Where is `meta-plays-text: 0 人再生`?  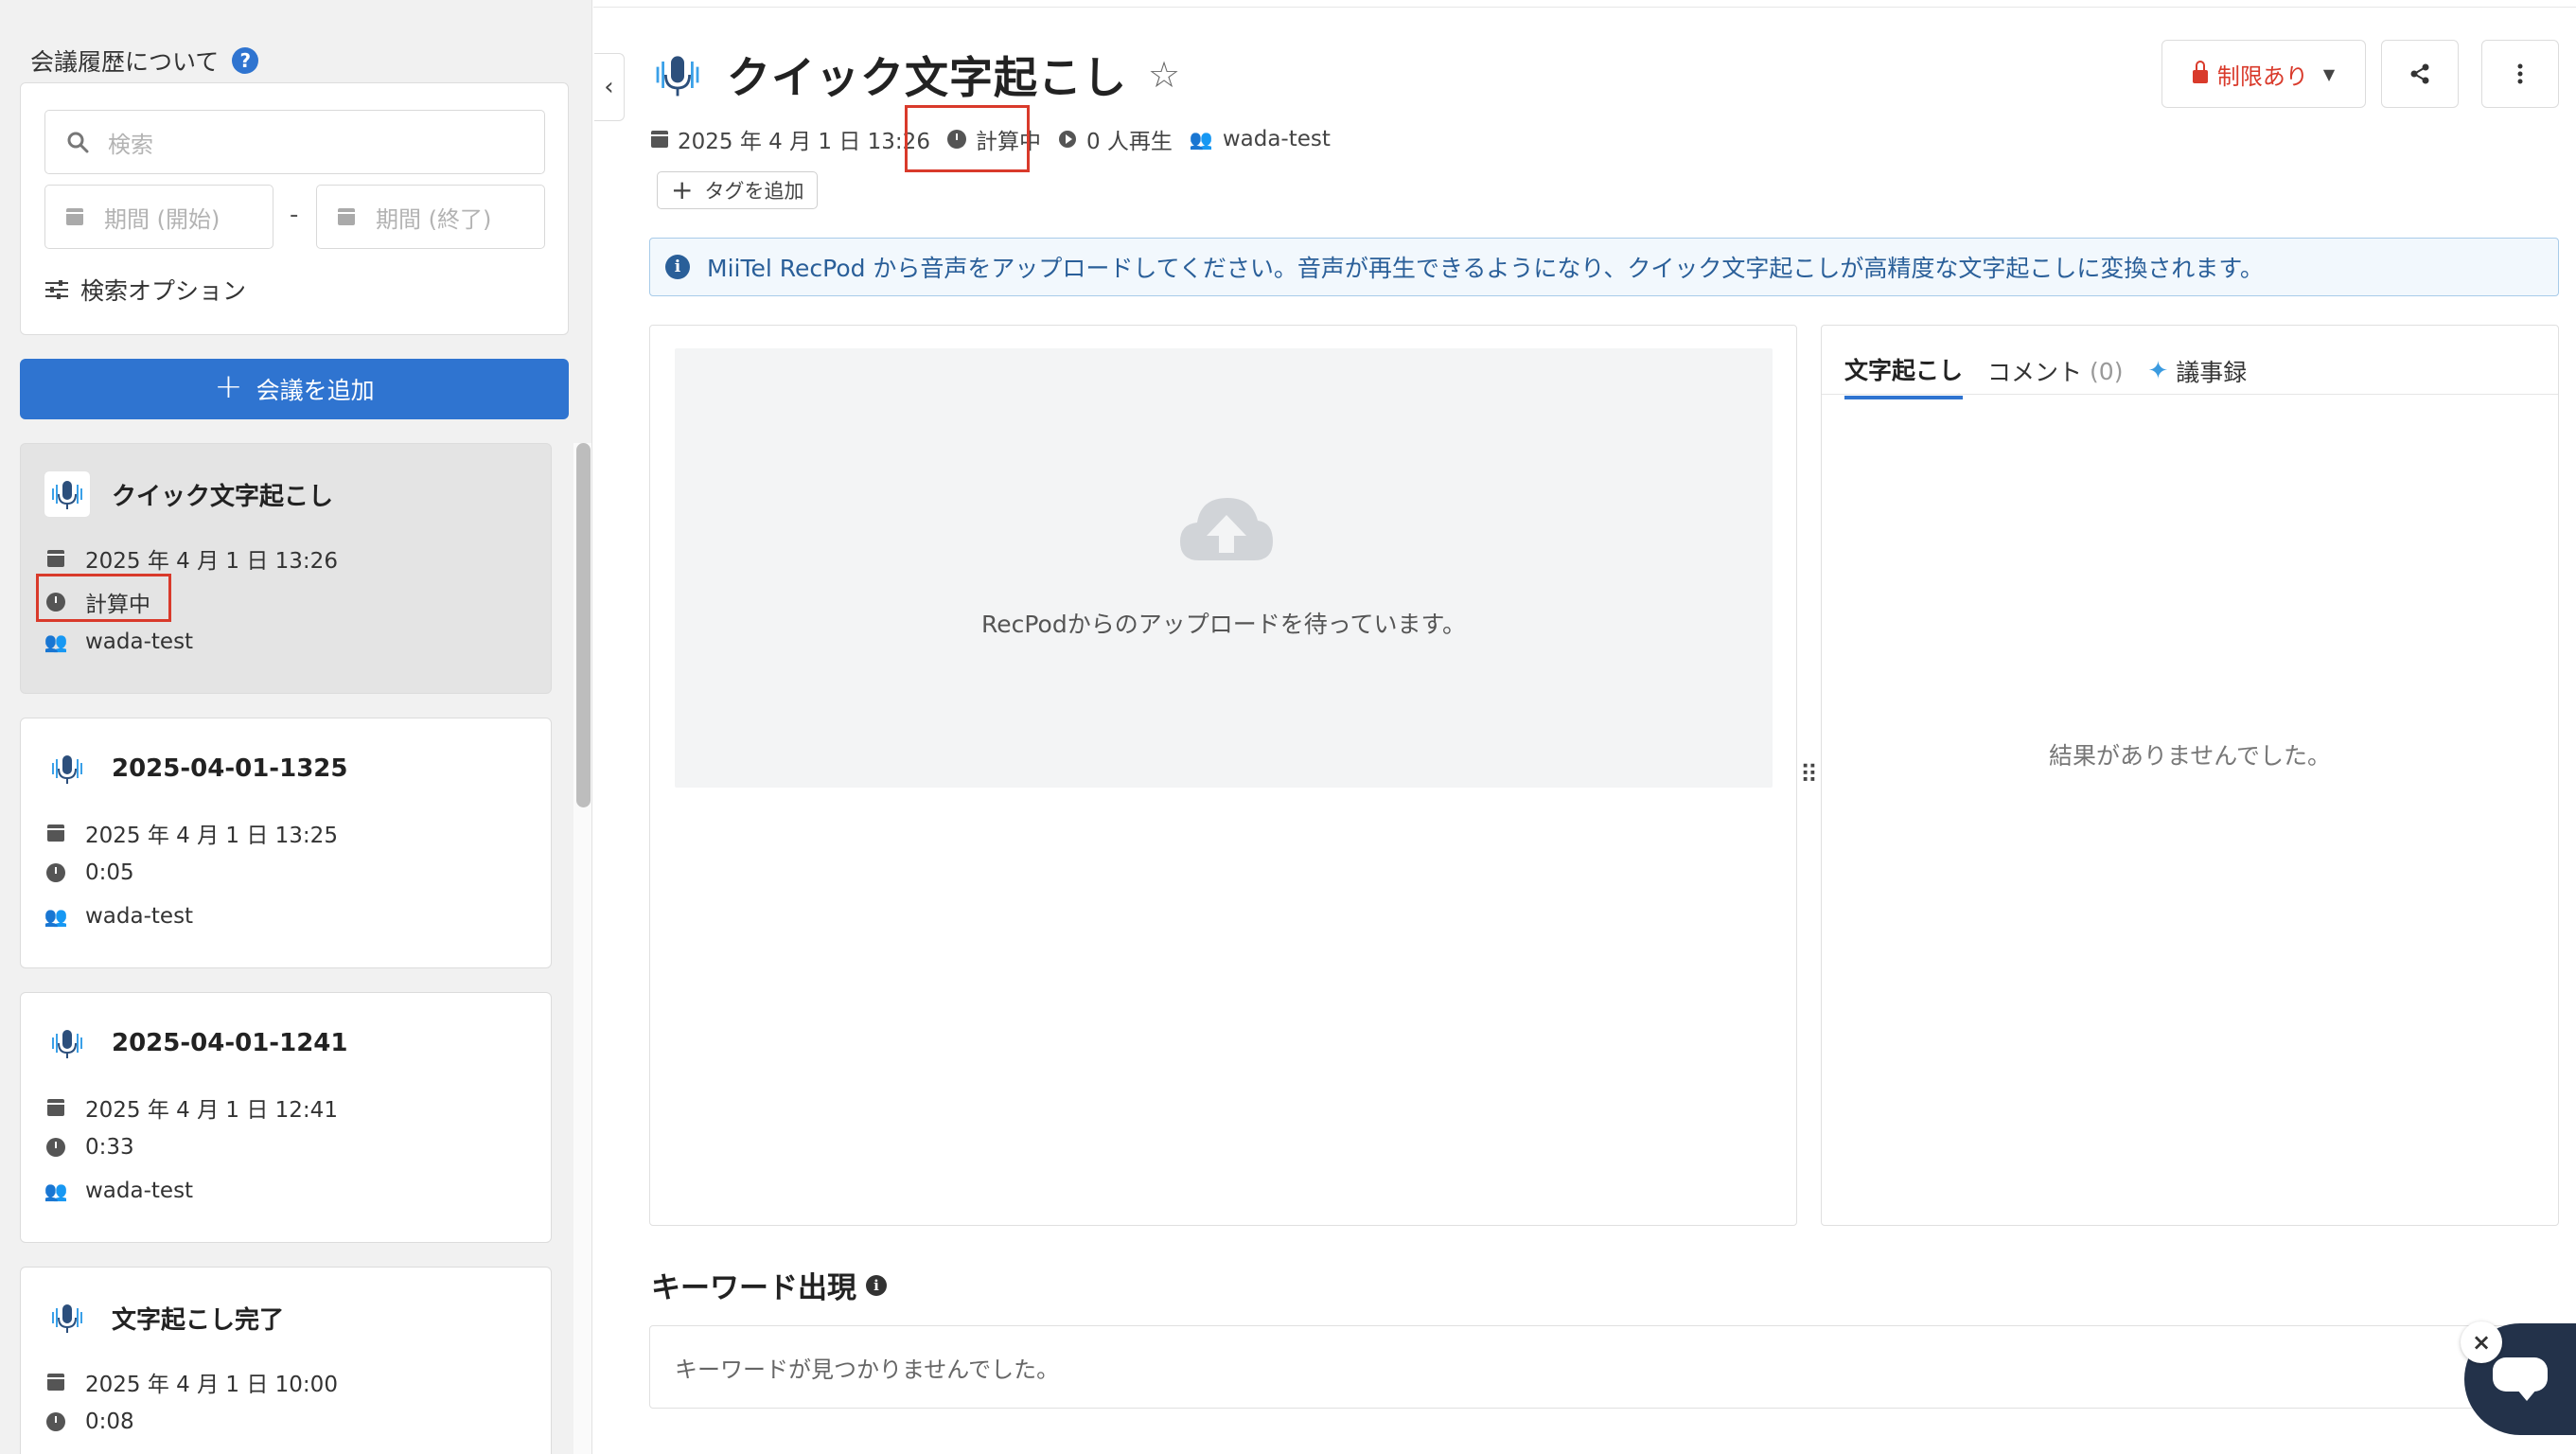
meta-plays-text: 0 人再生 is located at coordinates (1129, 142).